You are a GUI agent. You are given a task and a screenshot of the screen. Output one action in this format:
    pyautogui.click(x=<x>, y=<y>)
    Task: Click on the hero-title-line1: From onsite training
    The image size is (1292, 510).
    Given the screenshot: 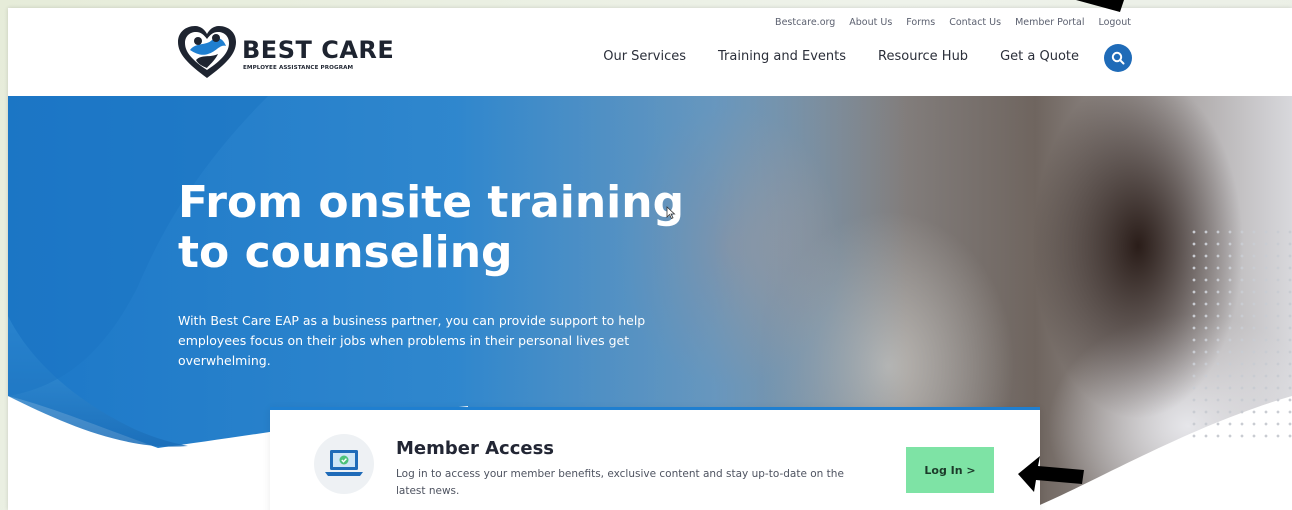 What is the action you would take?
    pyautogui.click(x=431, y=202)
    